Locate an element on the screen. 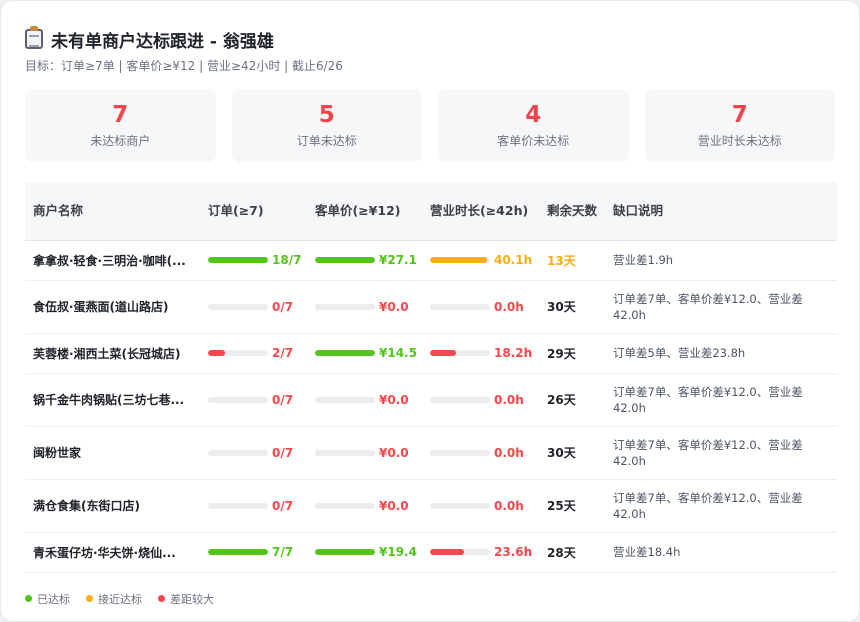  column-header-price: 客单价(≥¥12) is located at coordinates (364, 211).